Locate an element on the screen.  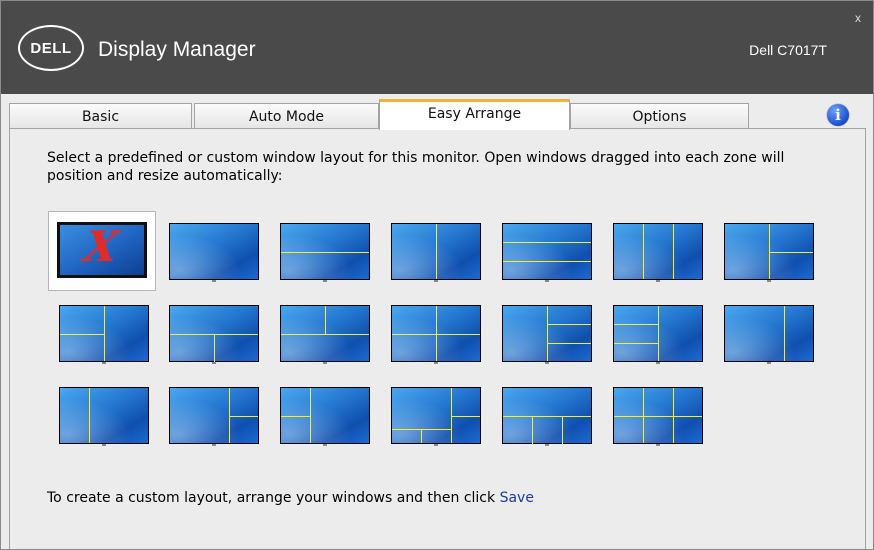
layout-top-split-bottom-option is located at coordinates (325, 335).